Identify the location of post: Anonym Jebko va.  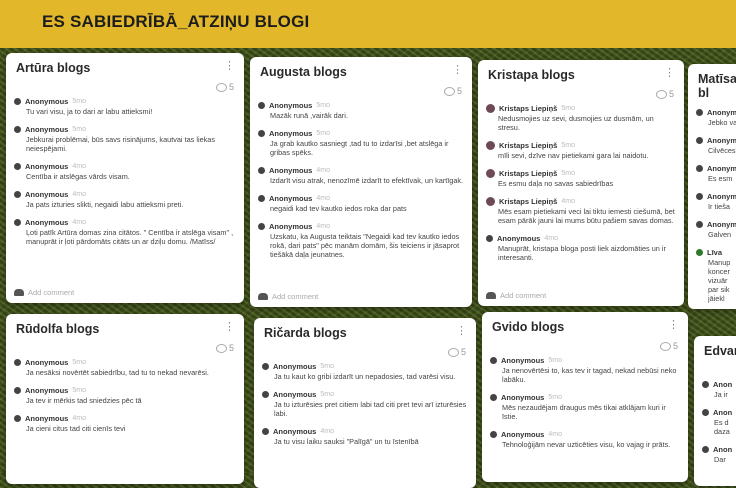
(716, 117).